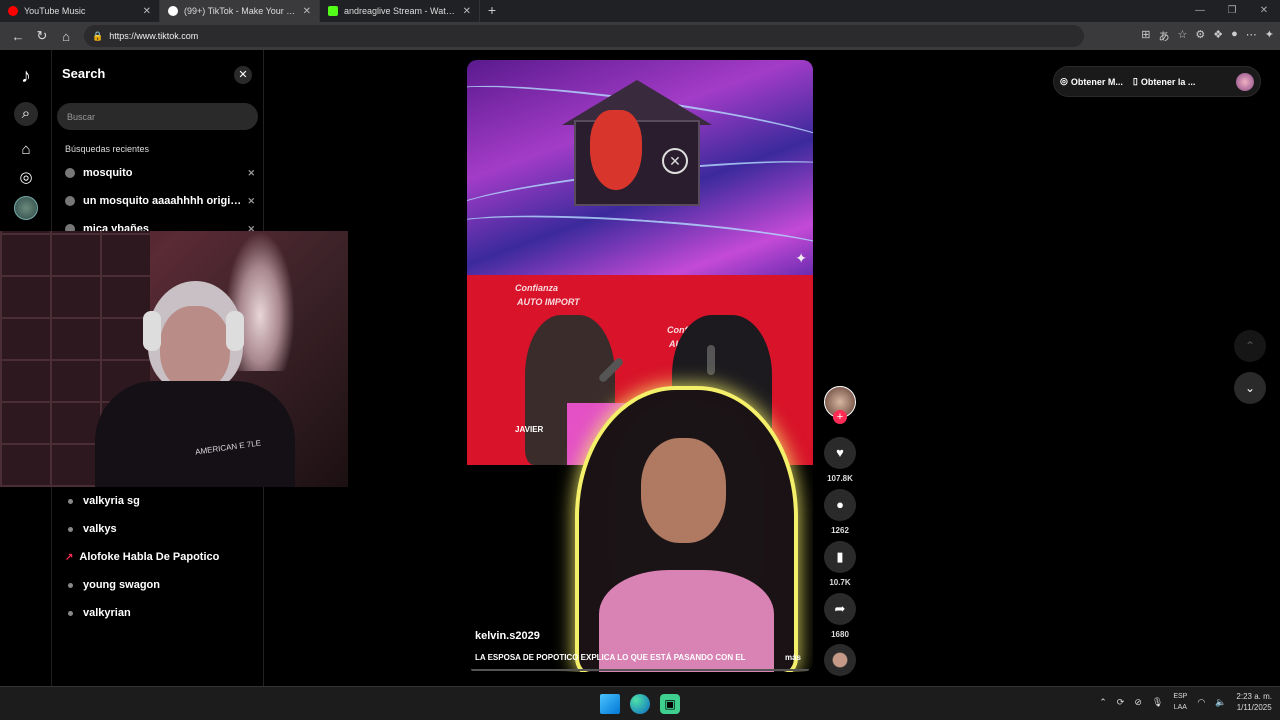  What do you see at coordinates (1201, 702) in the screenshot?
I see `wifi-icon: ◠` at bounding box center [1201, 702].